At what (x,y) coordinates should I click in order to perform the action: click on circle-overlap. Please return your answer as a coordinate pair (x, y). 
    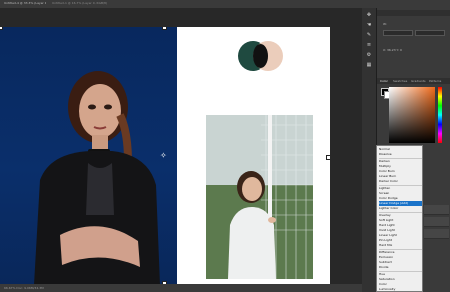
    Looking at the image, I should click on (260, 56).